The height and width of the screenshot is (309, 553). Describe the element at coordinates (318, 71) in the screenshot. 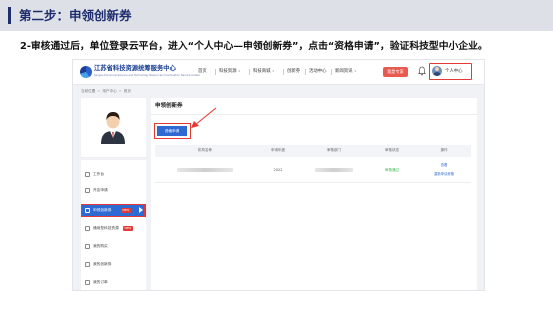

I see `nav-item-events: 活动中心` at that location.